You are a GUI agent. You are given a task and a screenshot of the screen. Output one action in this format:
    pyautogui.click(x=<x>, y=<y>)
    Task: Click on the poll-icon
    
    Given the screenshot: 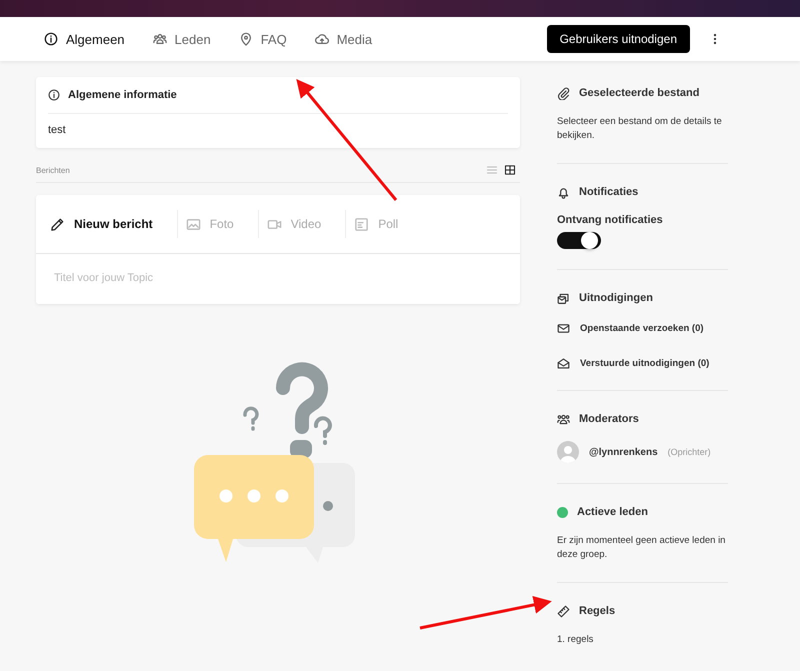 What is the action you would take?
    pyautogui.click(x=362, y=224)
    